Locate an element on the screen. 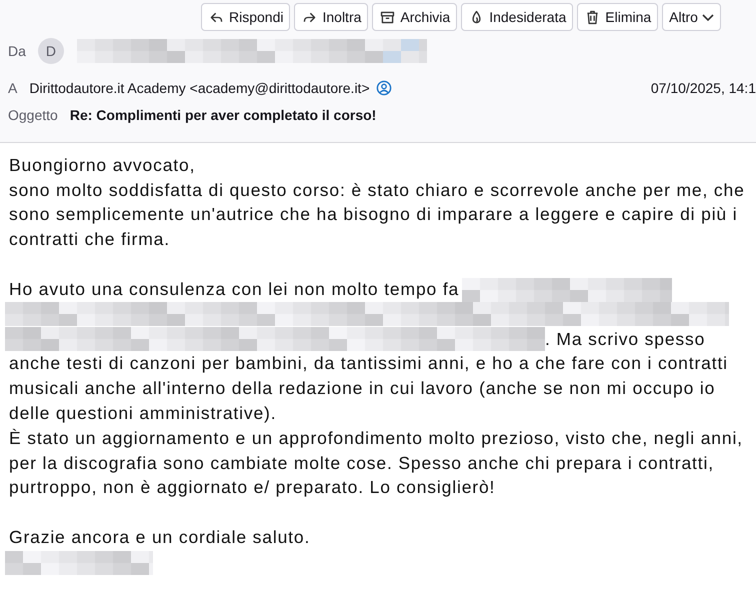 The width and height of the screenshot is (756, 601). contact-icon is located at coordinates (384, 88).